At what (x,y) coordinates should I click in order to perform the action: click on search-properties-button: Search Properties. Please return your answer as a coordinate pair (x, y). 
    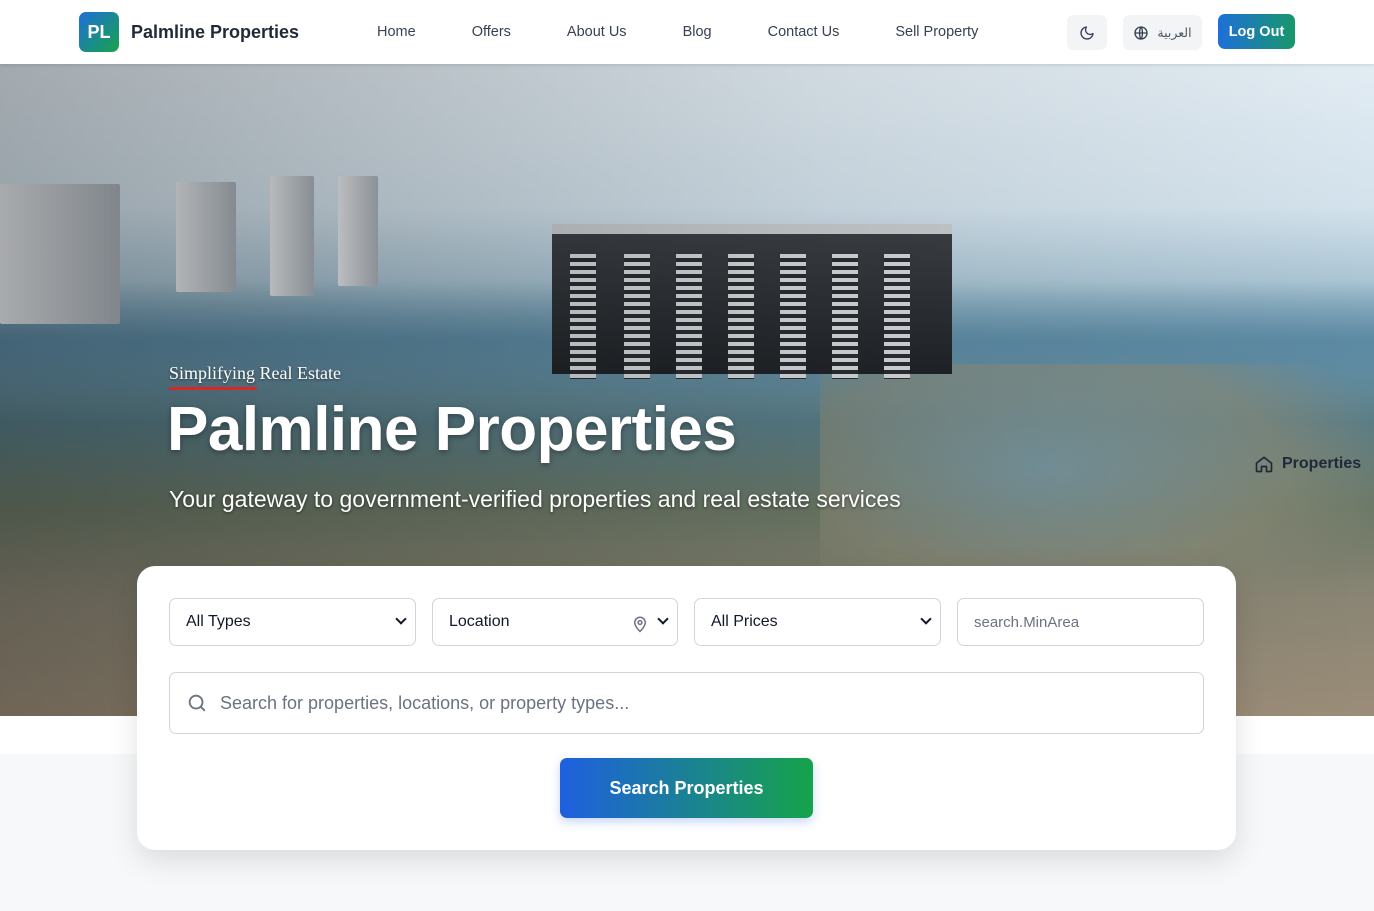
    Looking at the image, I should click on (686, 788).